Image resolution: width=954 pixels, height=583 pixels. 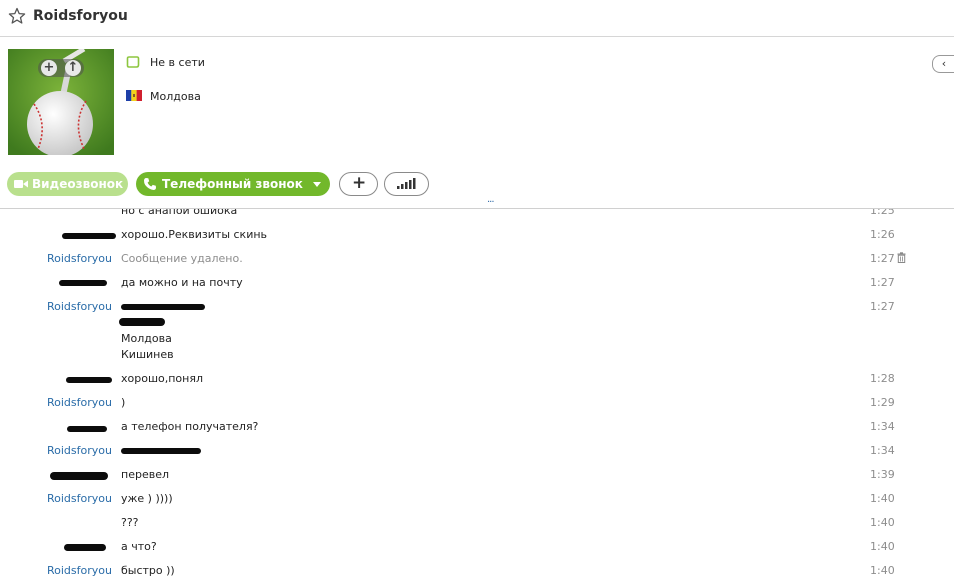 I want to click on message-text: а телефон получателя?, so click(x=190, y=426).